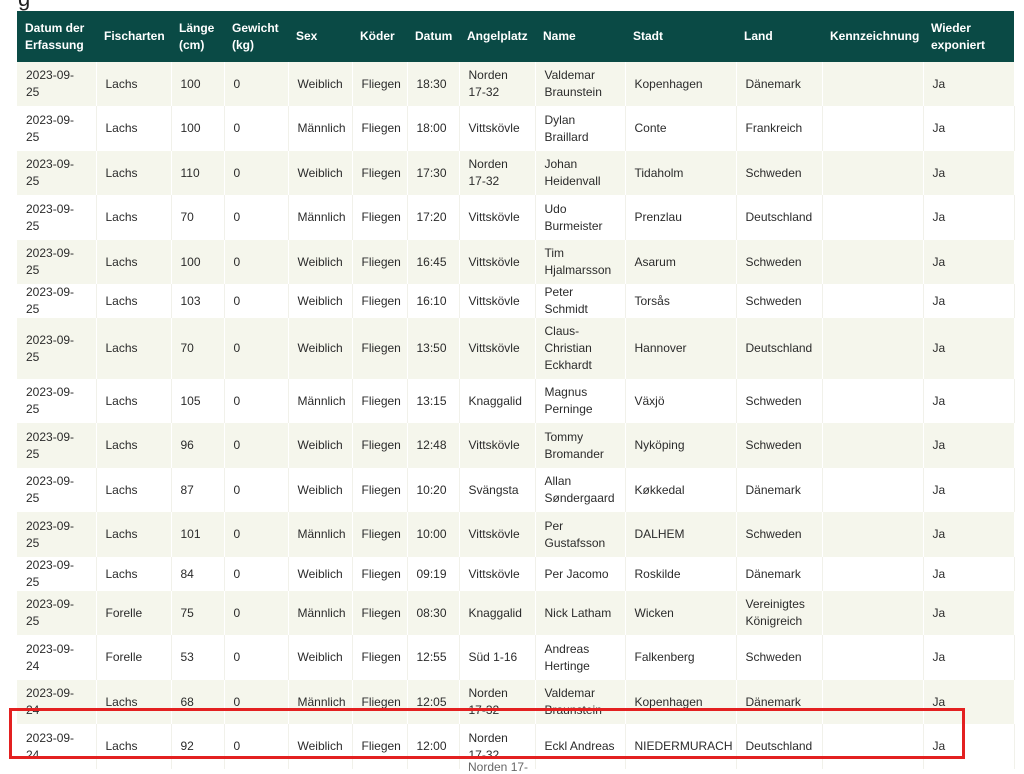 This screenshot has height=774, width=1024. Describe the element at coordinates (968, 36) in the screenshot. I see `header-wieder-exponiert: Wieder exponiert` at that location.